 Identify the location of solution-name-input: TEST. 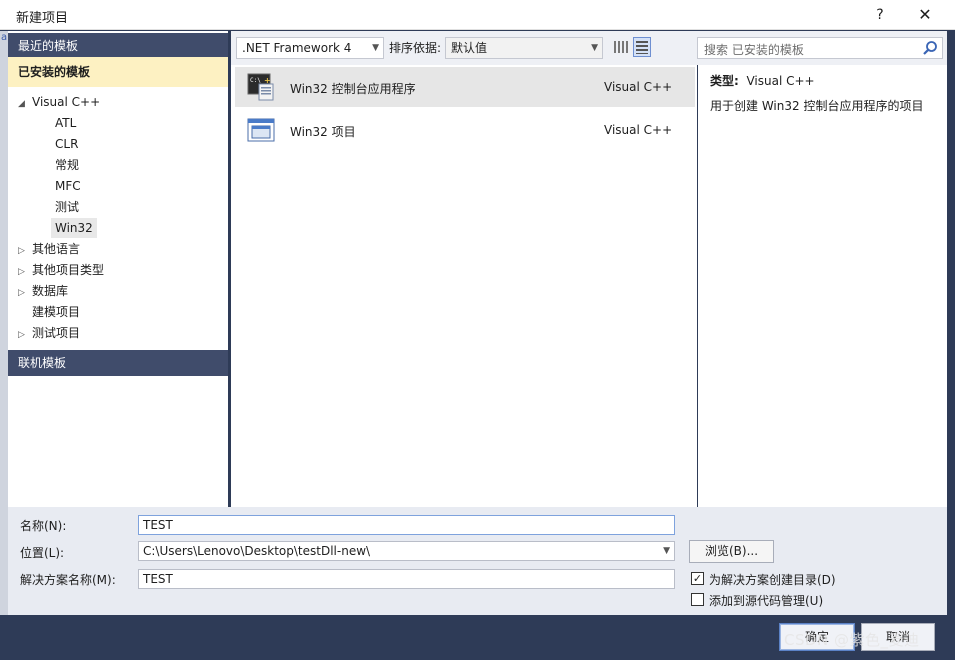
(406, 579).